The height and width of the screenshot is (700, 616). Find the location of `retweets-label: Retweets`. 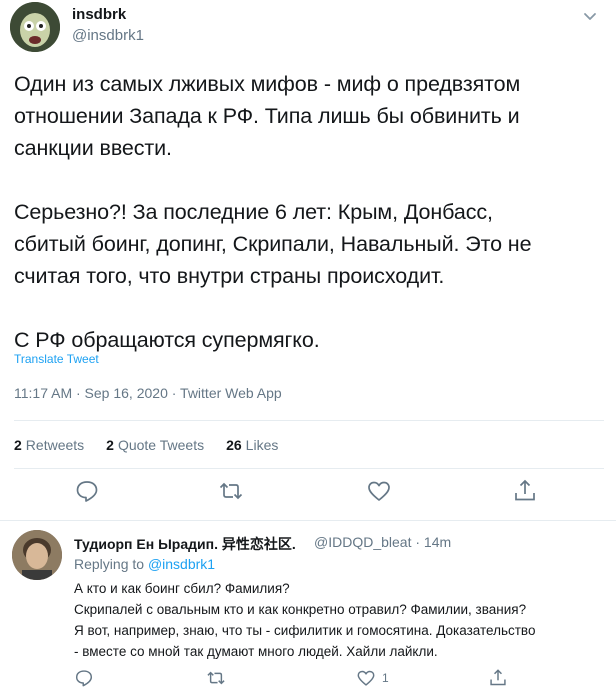

retweets-label: Retweets is located at coordinates (55, 445).